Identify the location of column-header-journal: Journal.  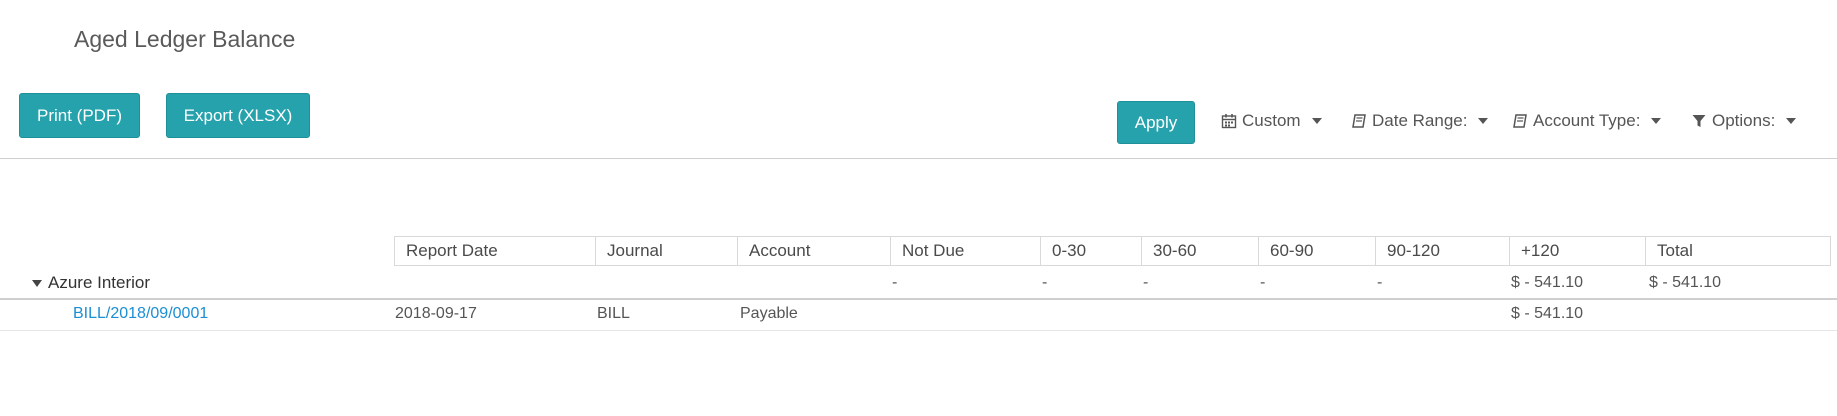
(667, 251).